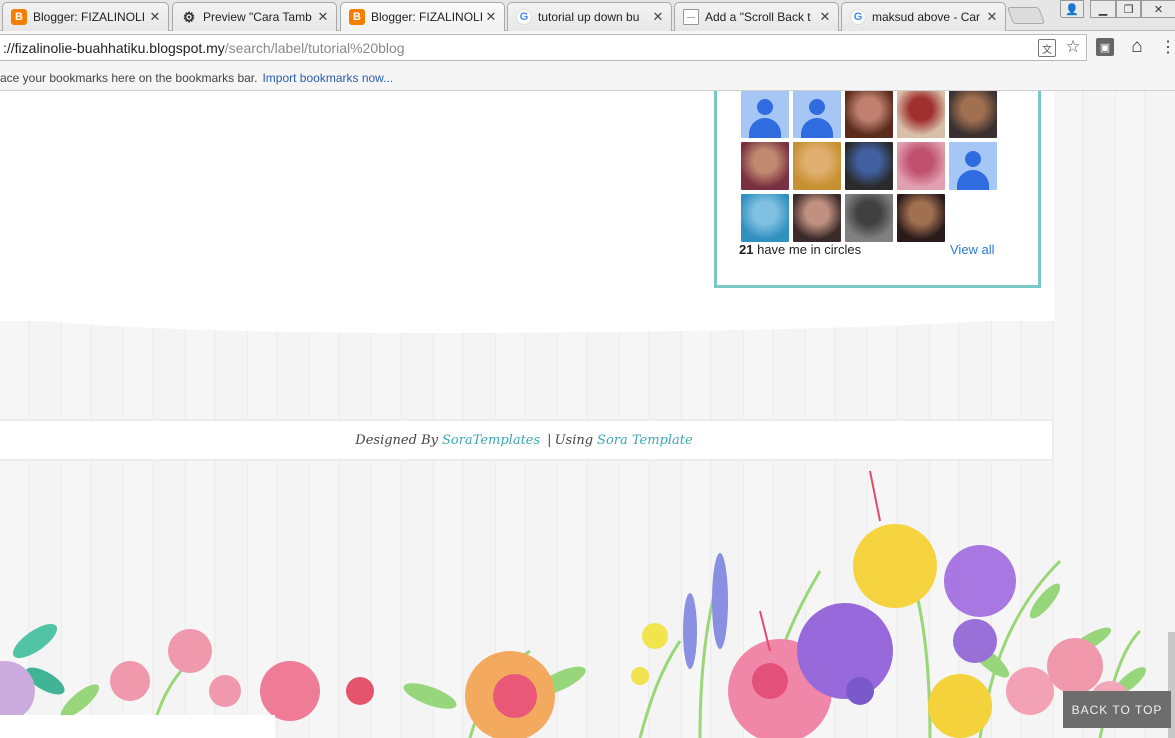 The height and width of the screenshot is (738, 1175). I want to click on url-path: /search/label/tutorial%20blog, so click(314, 47).